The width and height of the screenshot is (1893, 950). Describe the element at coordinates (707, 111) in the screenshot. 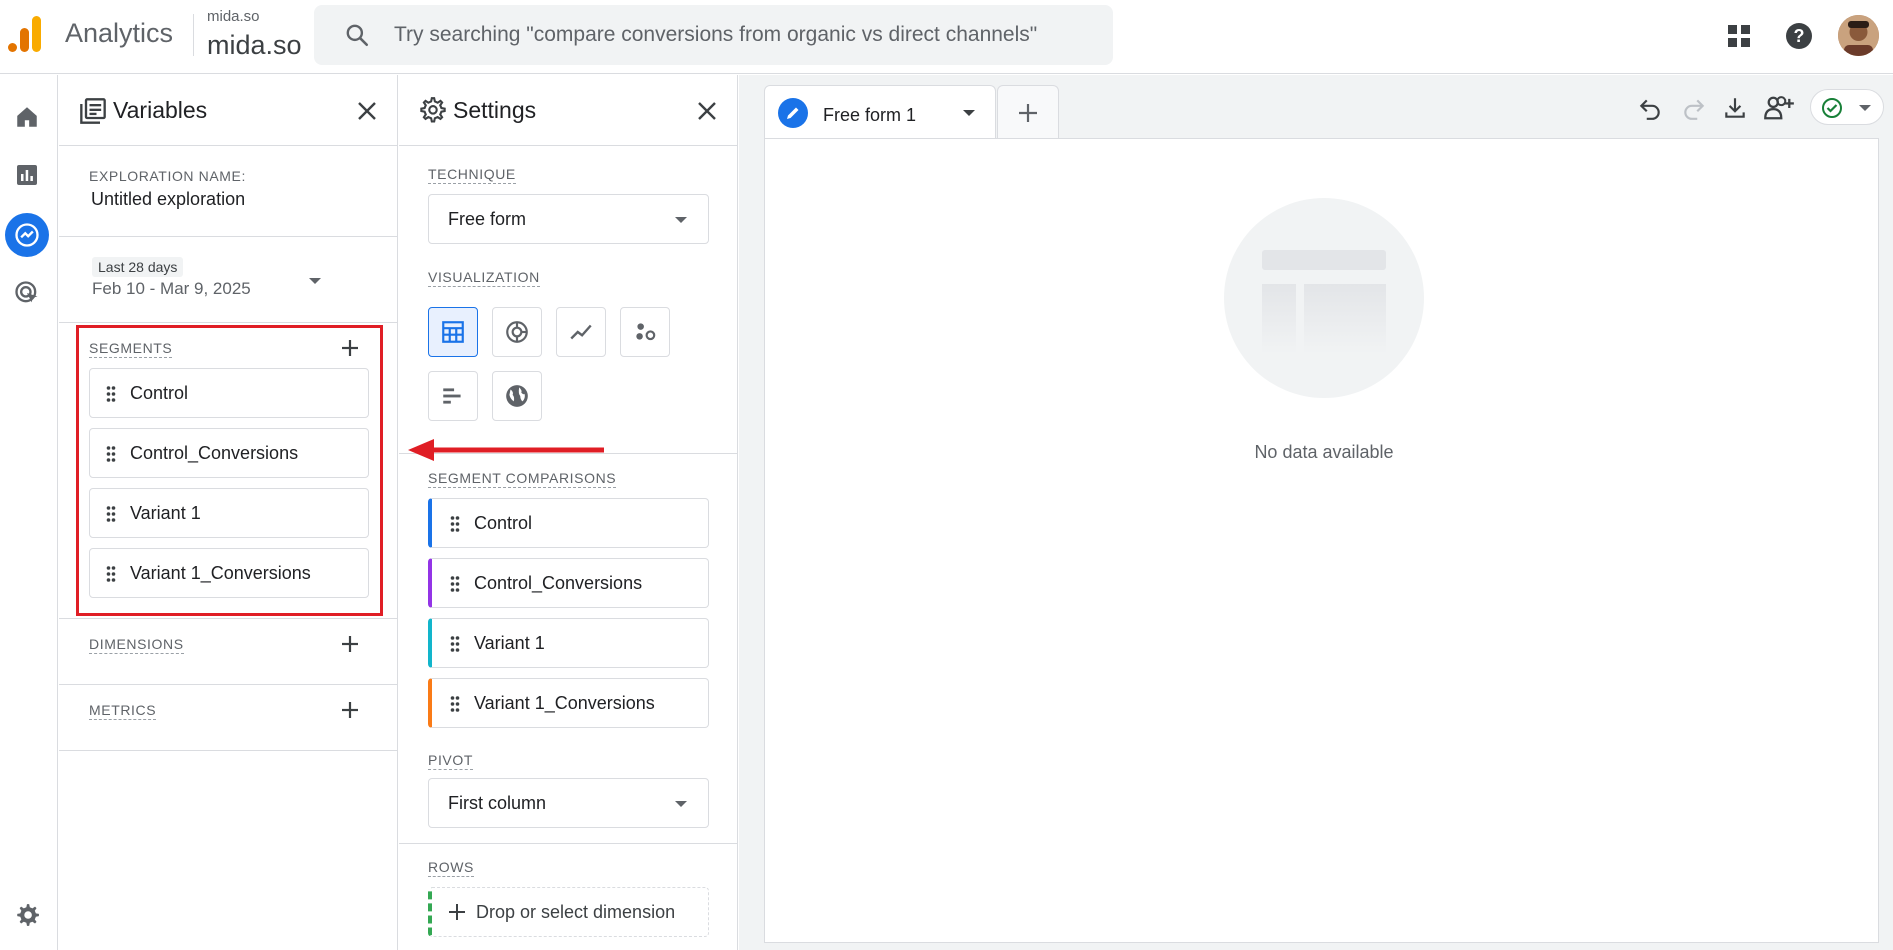

I see `close-settings-button` at that location.